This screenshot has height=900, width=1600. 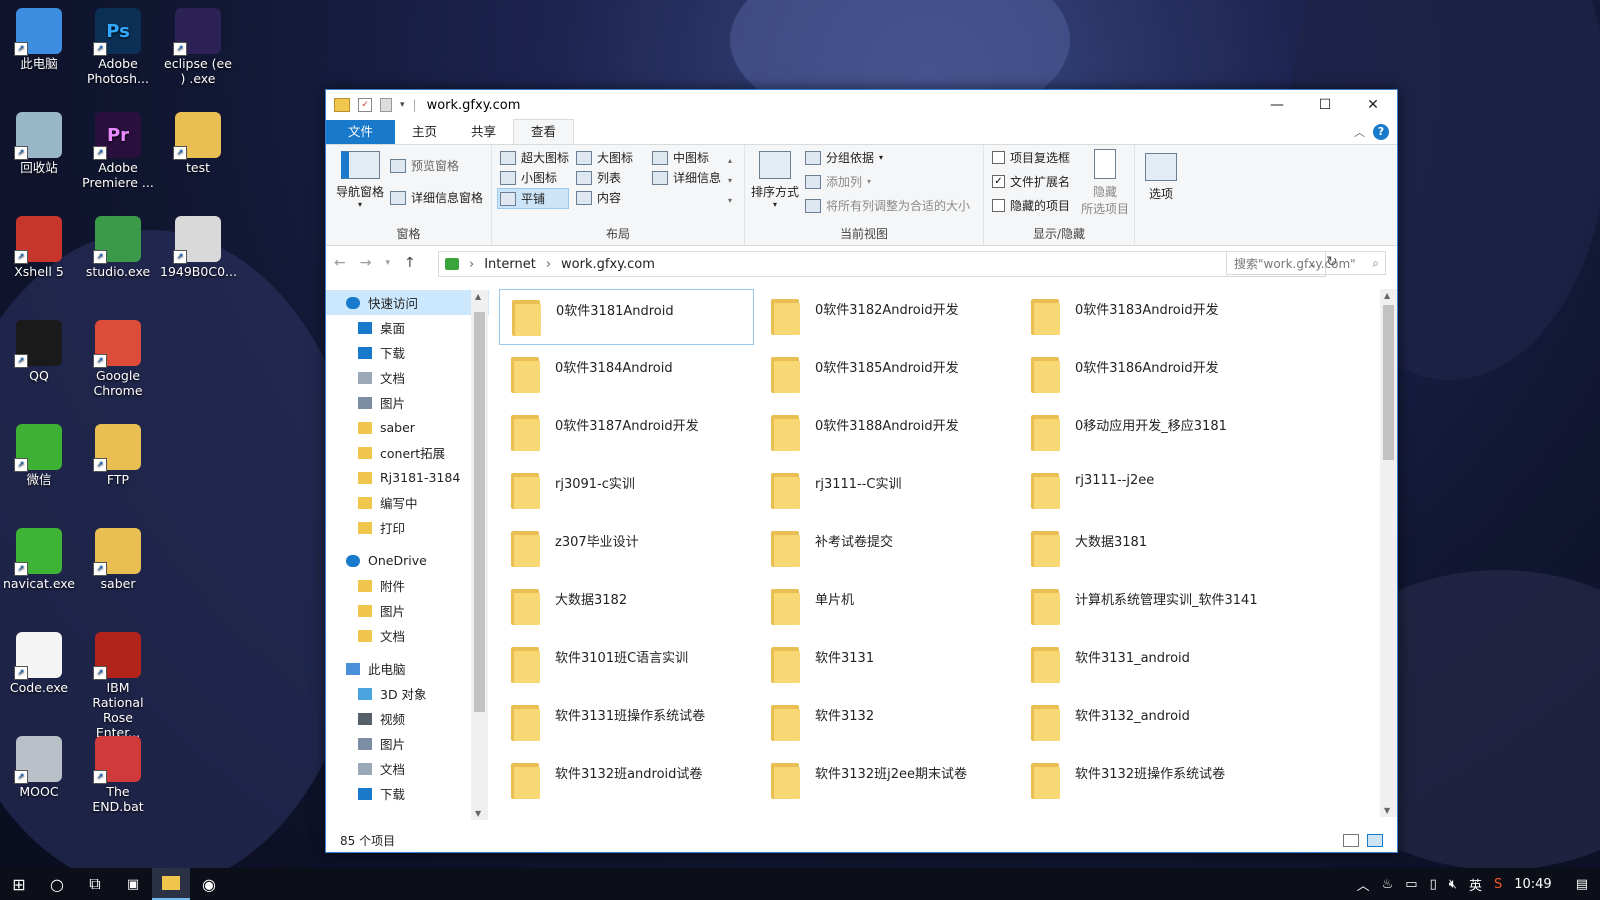 I want to click on minimize-button: —, so click(x=1277, y=105).